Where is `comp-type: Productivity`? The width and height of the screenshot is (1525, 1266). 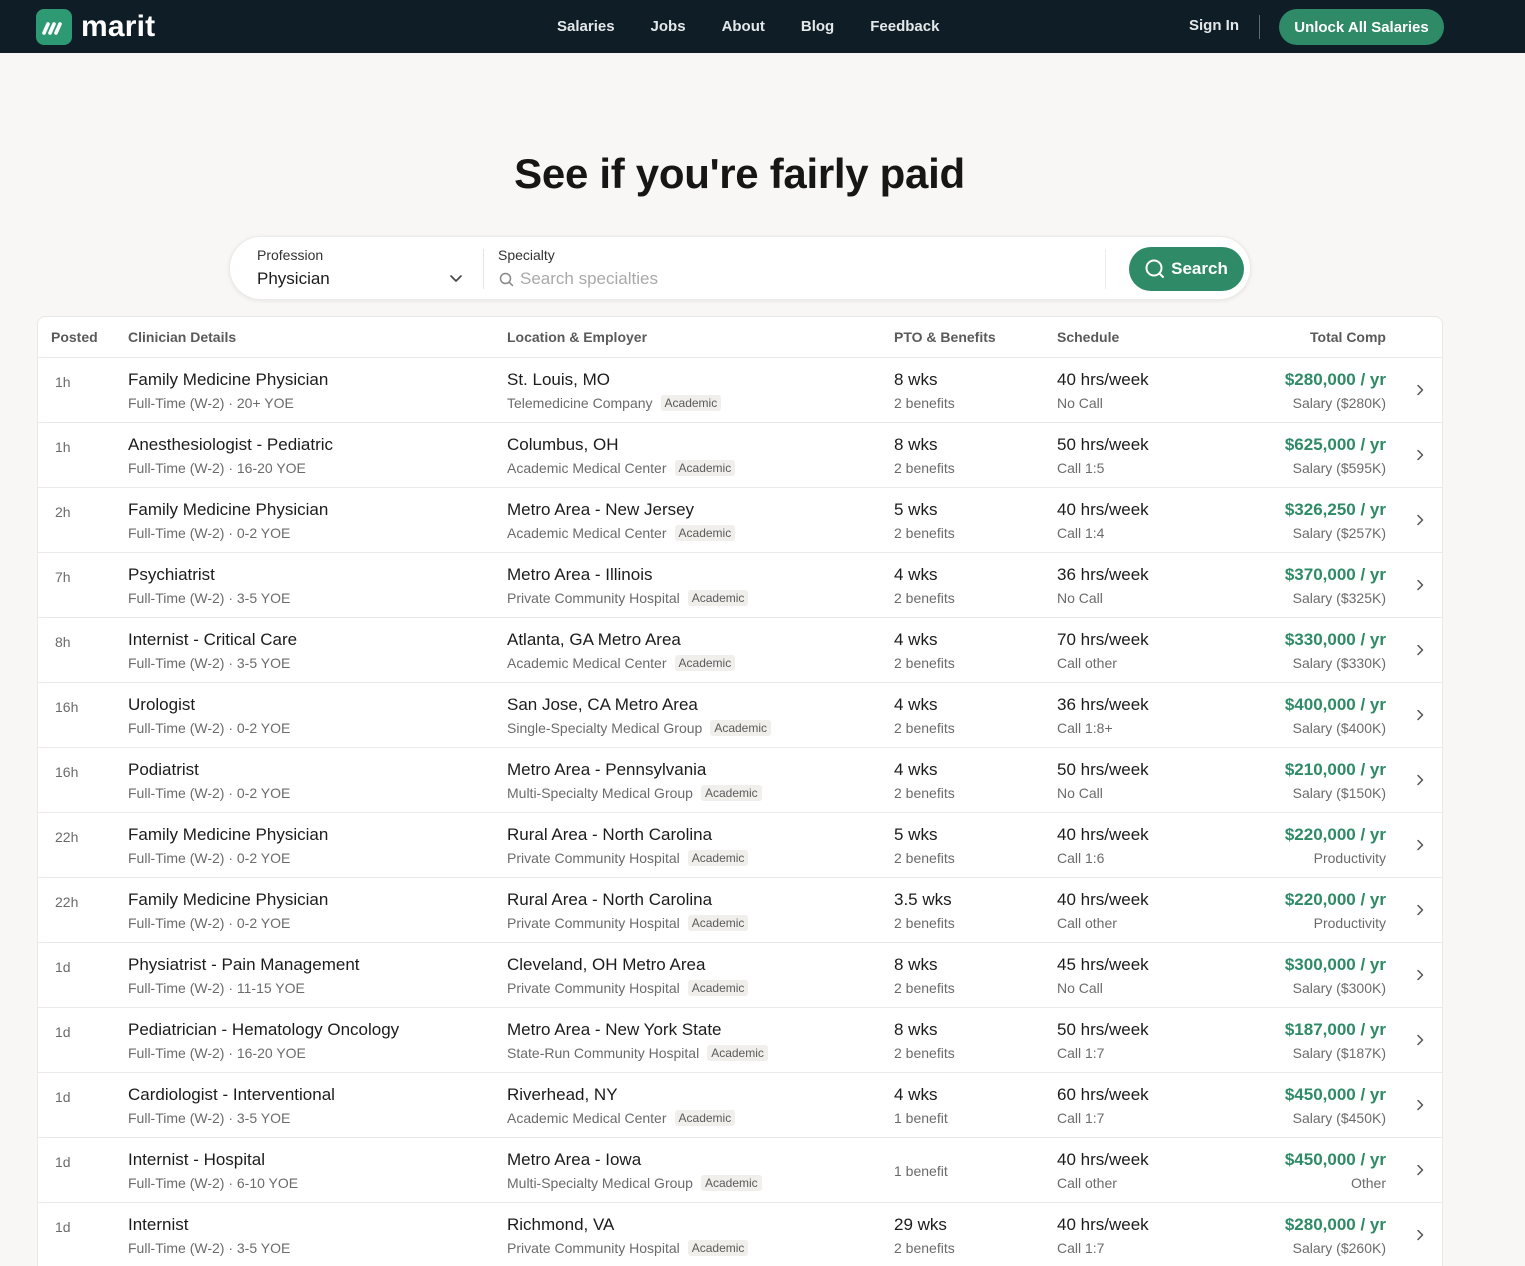
comp-type: Productivity is located at coordinates (1349, 923).